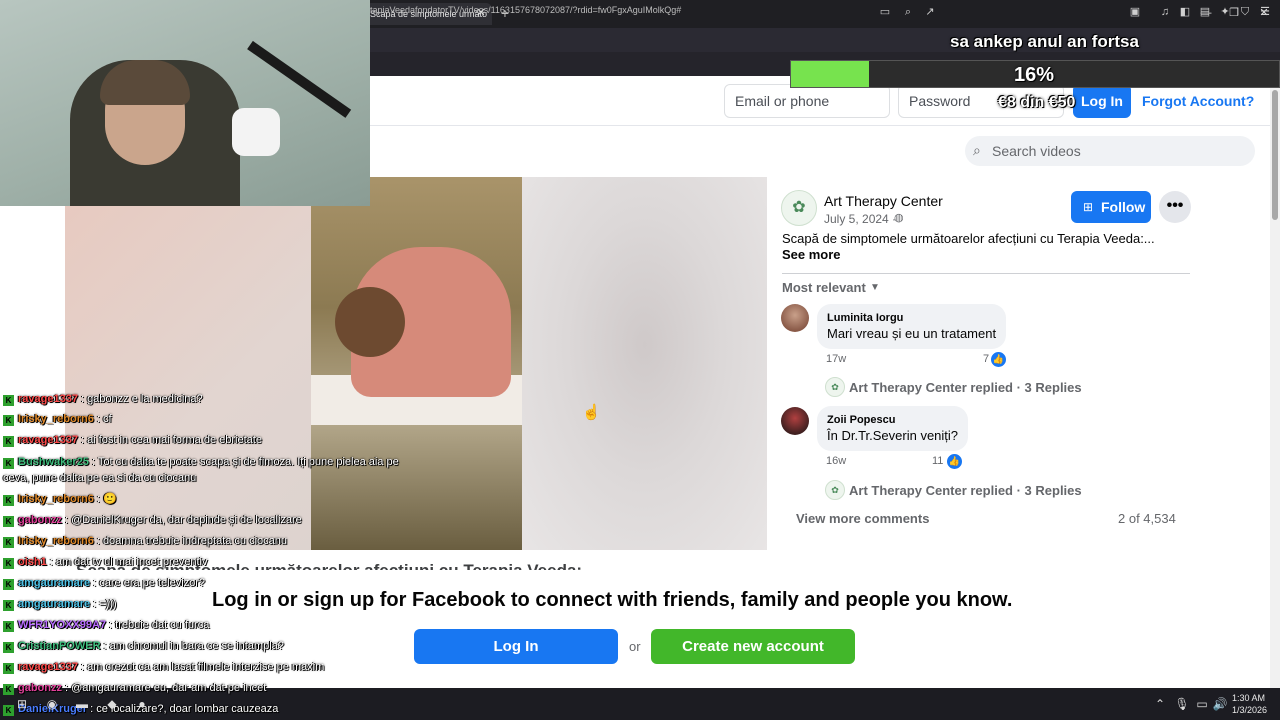 The image size is (1280, 720). What do you see at coordinates (106, 499) in the screenshot?
I see `chat-text: : 🙂` at bounding box center [106, 499].